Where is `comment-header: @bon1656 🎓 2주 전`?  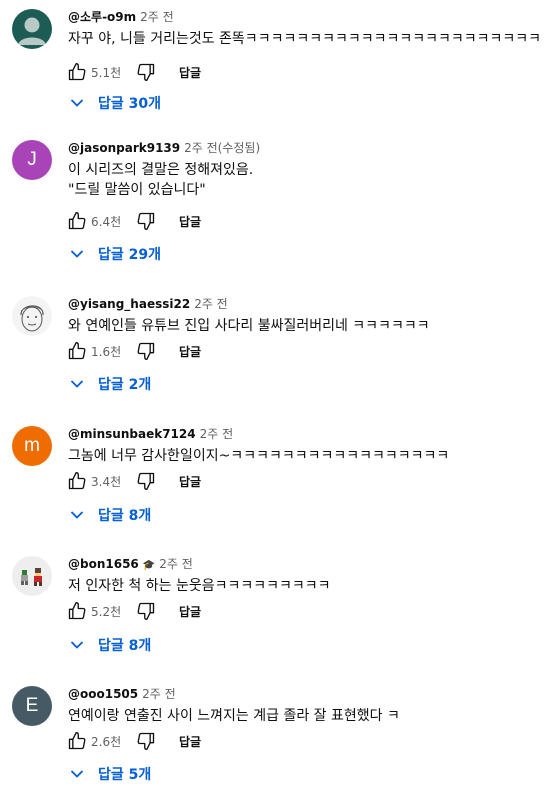 comment-header: @bon1656 🎓 2주 전 is located at coordinates (130, 565).